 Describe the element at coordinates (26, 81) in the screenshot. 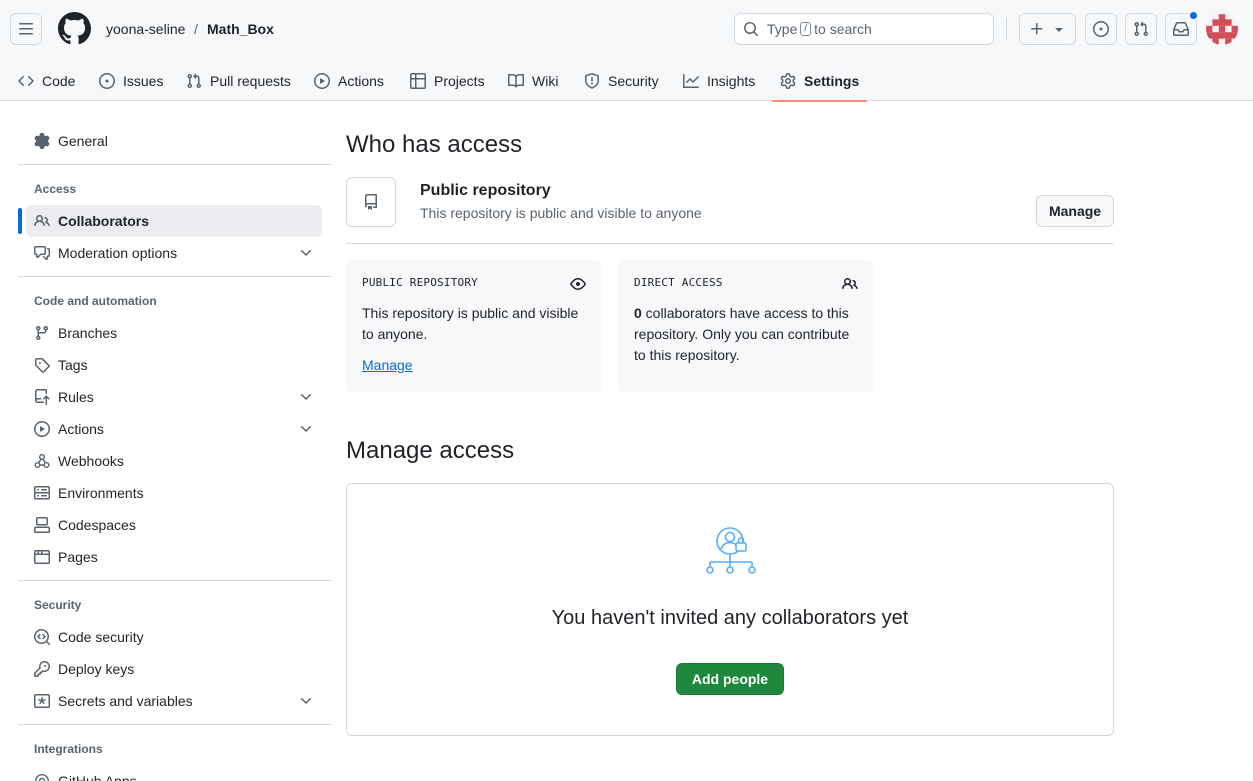

I see `code-icon` at that location.